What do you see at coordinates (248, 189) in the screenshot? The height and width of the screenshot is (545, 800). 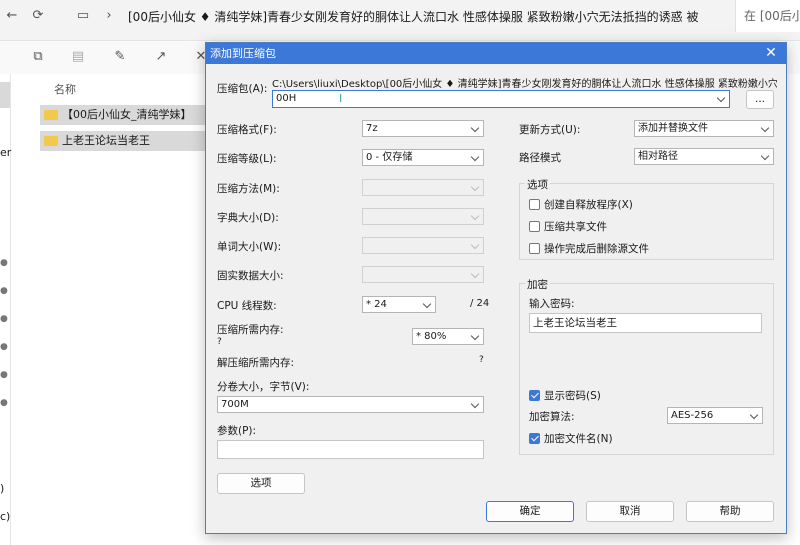 I see `method-label: 压缩方法(M):` at bounding box center [248, 189].